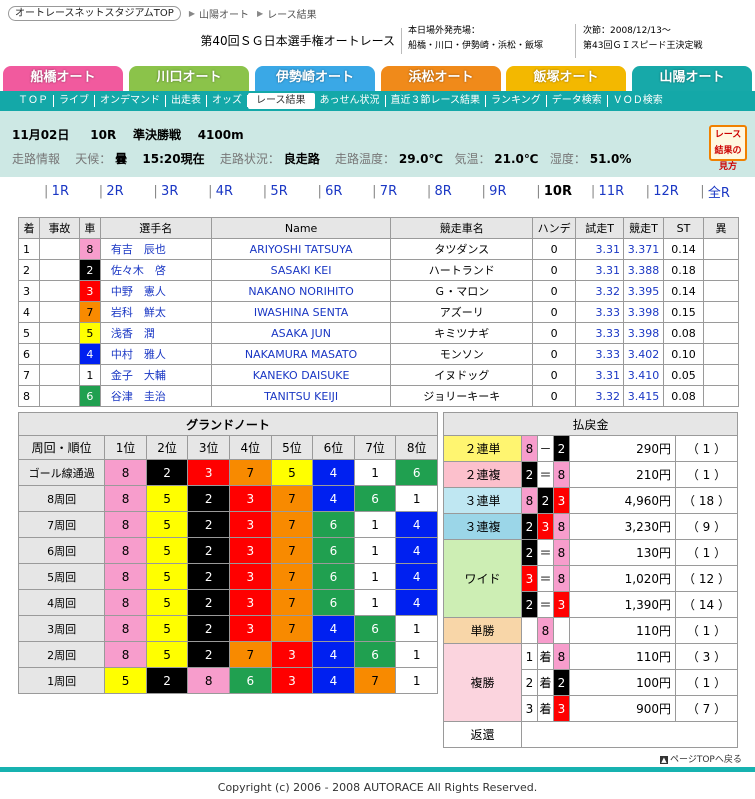 Image resolution: width=755 pixels, height=799 pixels. I want to click on finish-pos: 8, so click(29, 396).